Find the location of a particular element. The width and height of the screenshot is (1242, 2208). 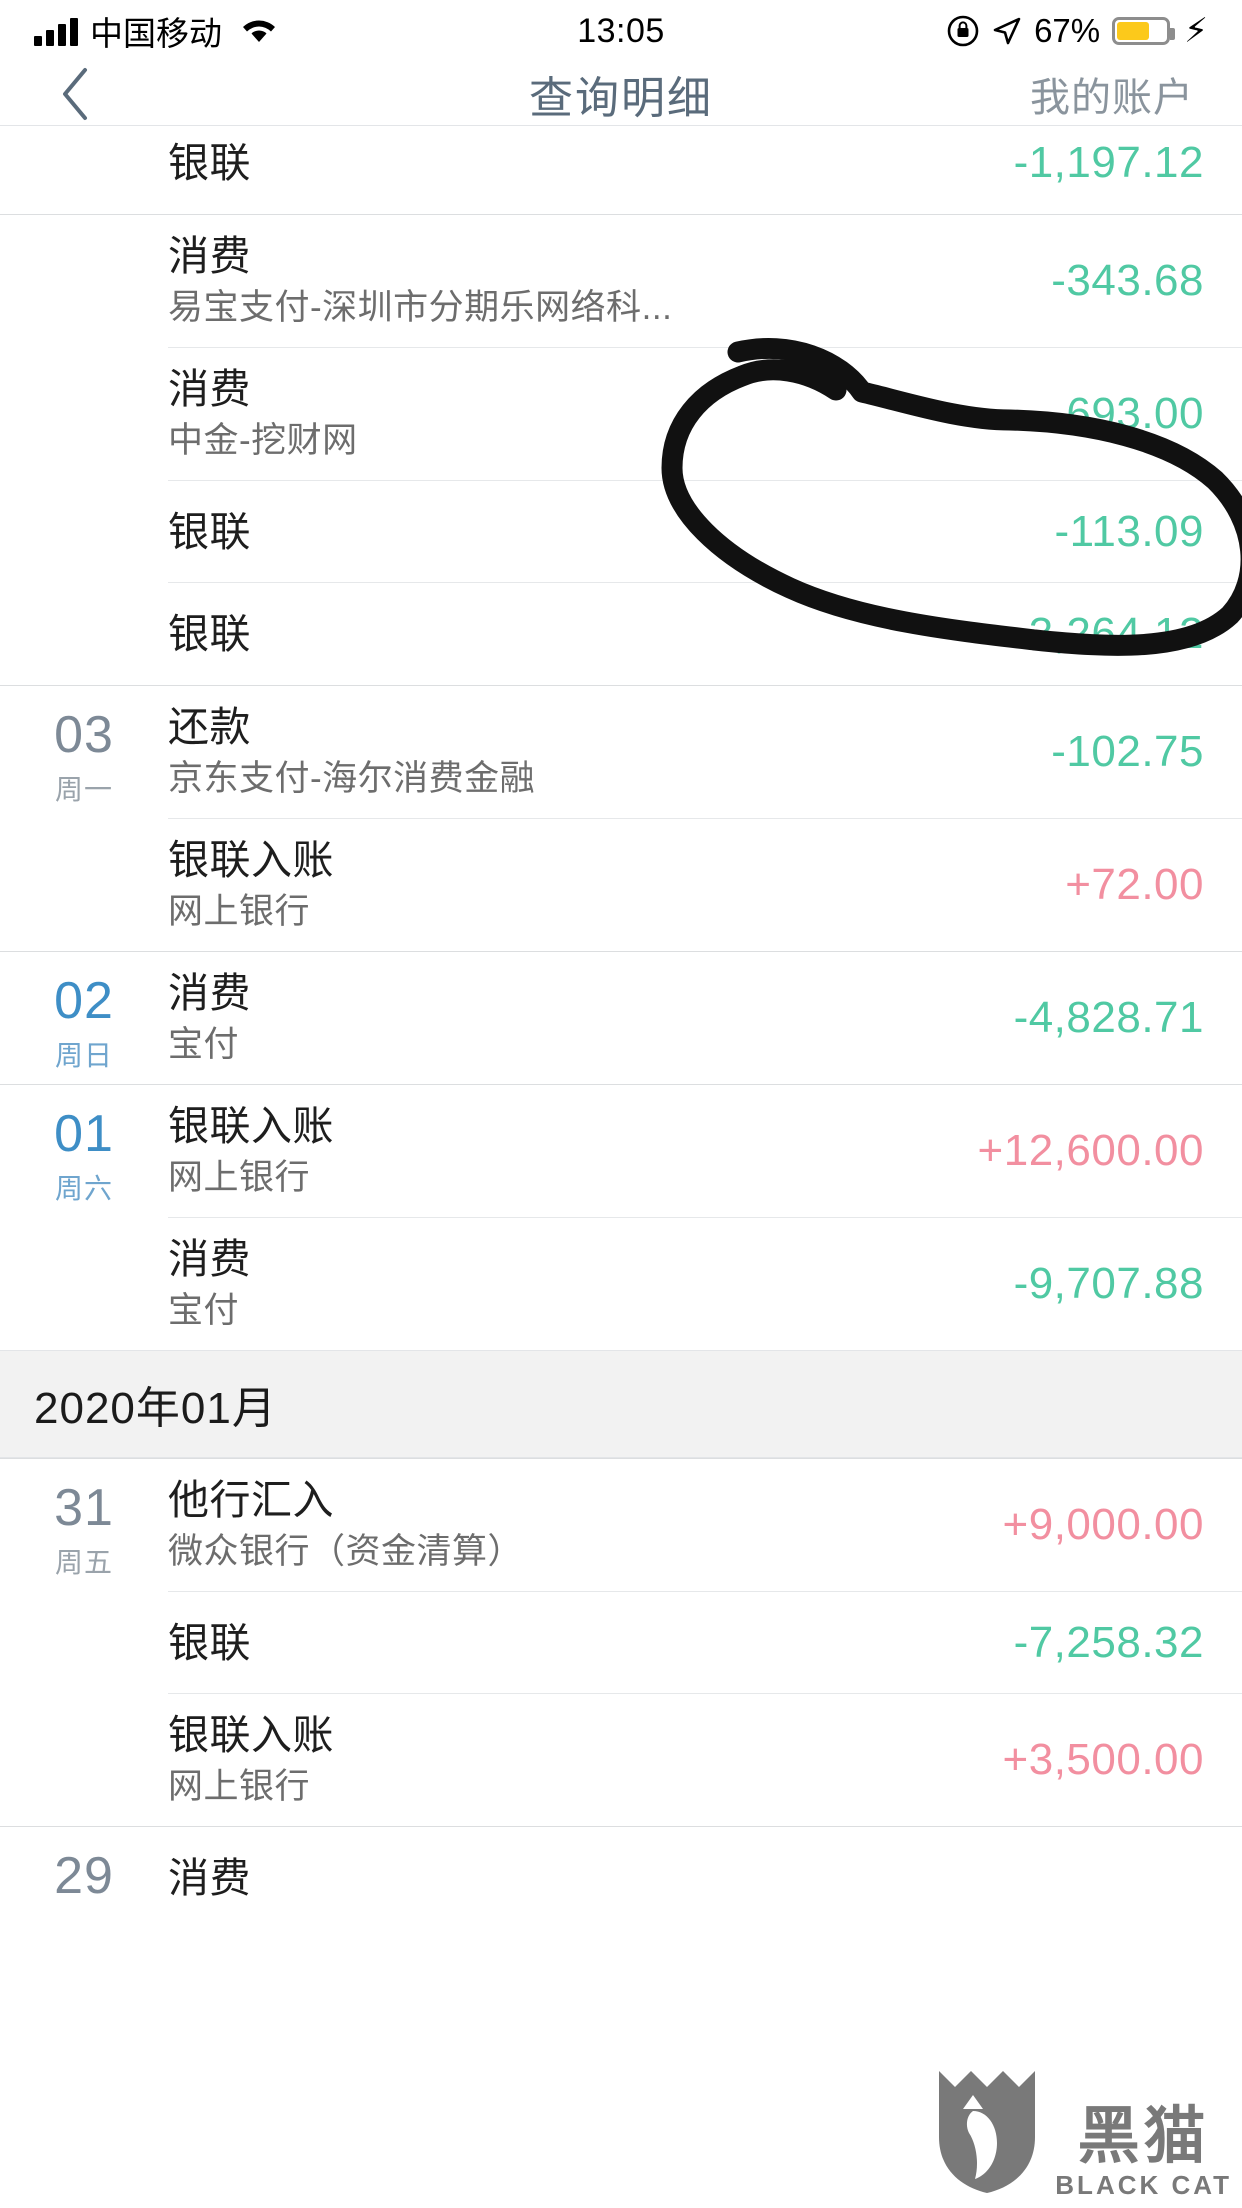

transaction-row: 消费 宝付 -4,828.71 is located at coordinates (705, 1018).